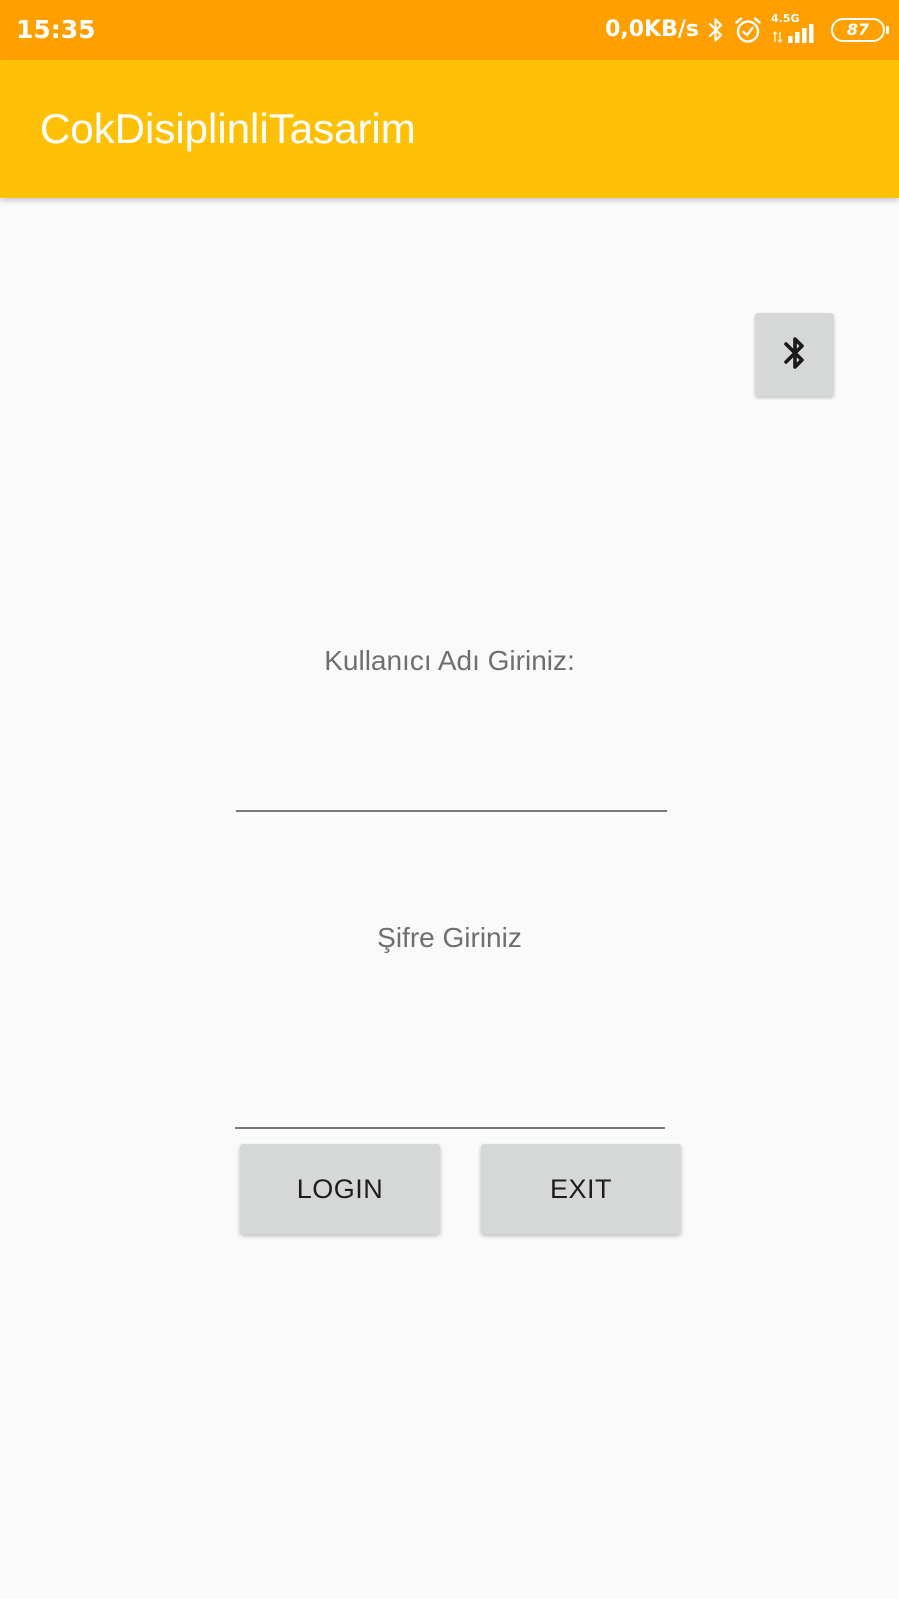 Image resolution: width=899 pixels, height=1599 pixels. Describe the element at coordinates (652, 29) in the screenshot. I see `network-speed: 0,0KB/s` at that location.